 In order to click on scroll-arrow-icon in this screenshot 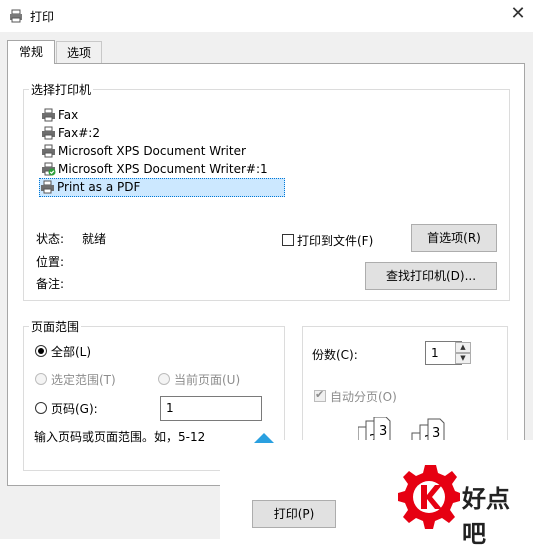, I will do `click(264, 438)`.